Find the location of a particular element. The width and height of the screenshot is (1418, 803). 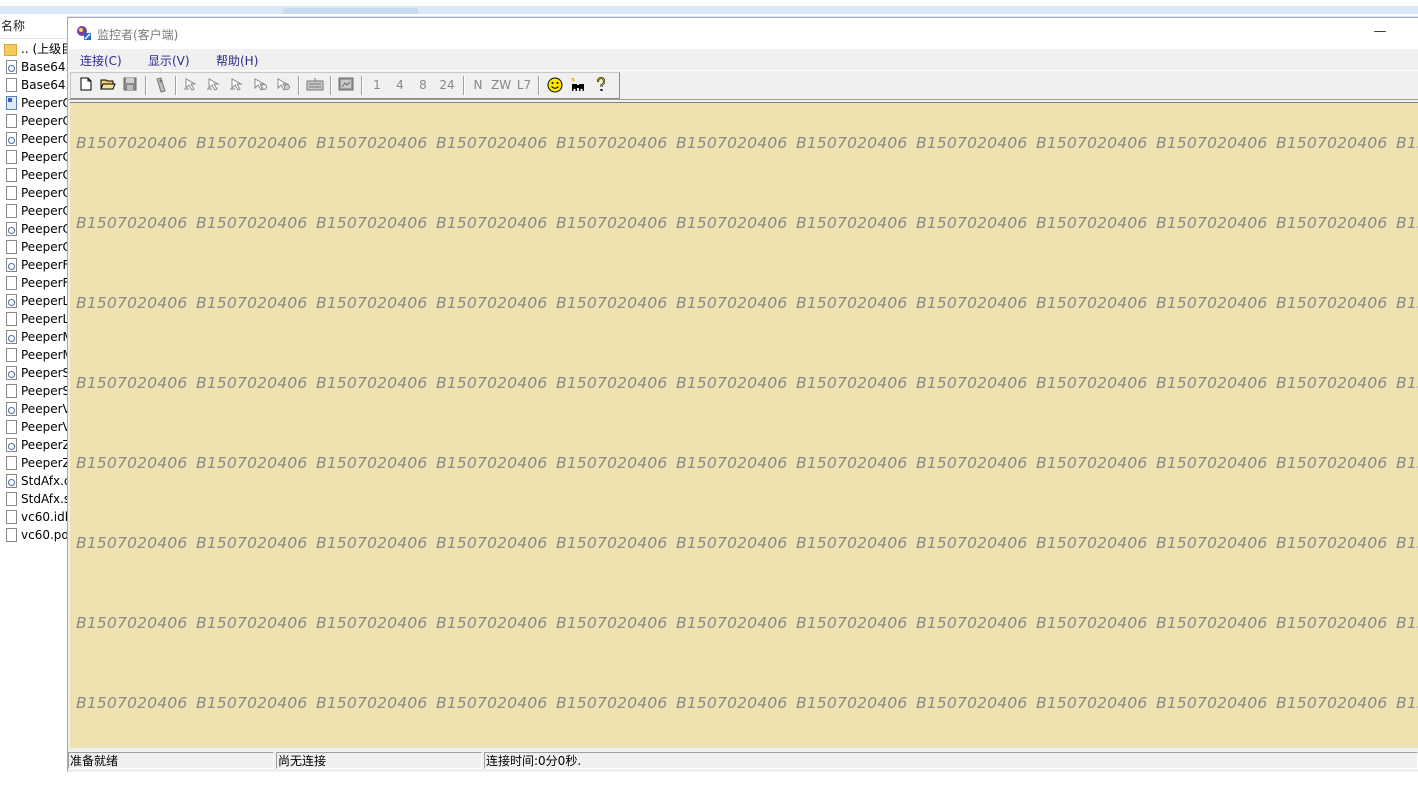

column-header-name: 名称 is located at coordinates (34, 27).